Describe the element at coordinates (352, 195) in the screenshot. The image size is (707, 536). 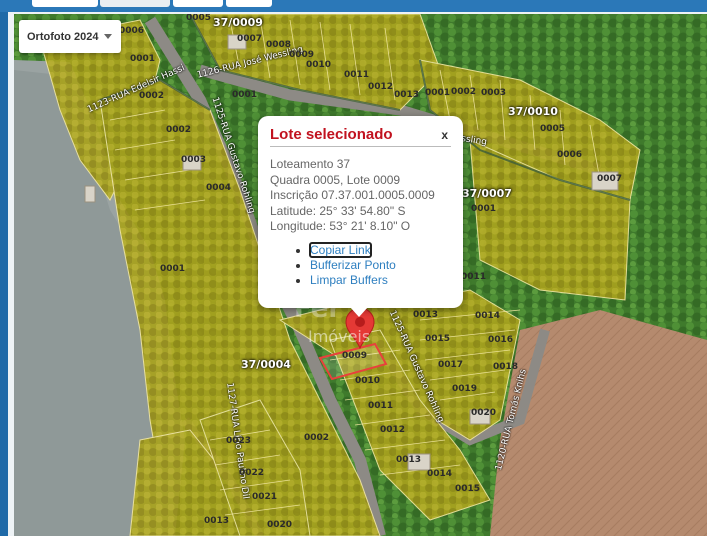
I see `info-inscricao: Inscrição 07.37.001.0005.0009` at that location.